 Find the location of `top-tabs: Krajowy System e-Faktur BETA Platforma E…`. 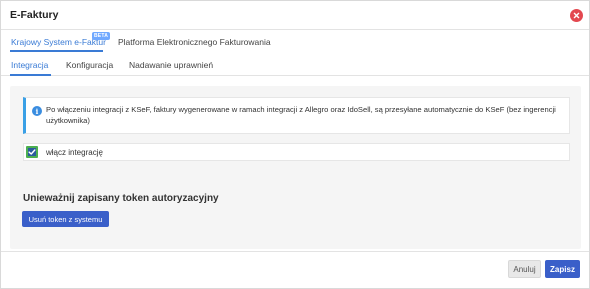

top-tabs: Krajowy System e-Faktur BETA Platforma E… is located at coordinates (295, 40).